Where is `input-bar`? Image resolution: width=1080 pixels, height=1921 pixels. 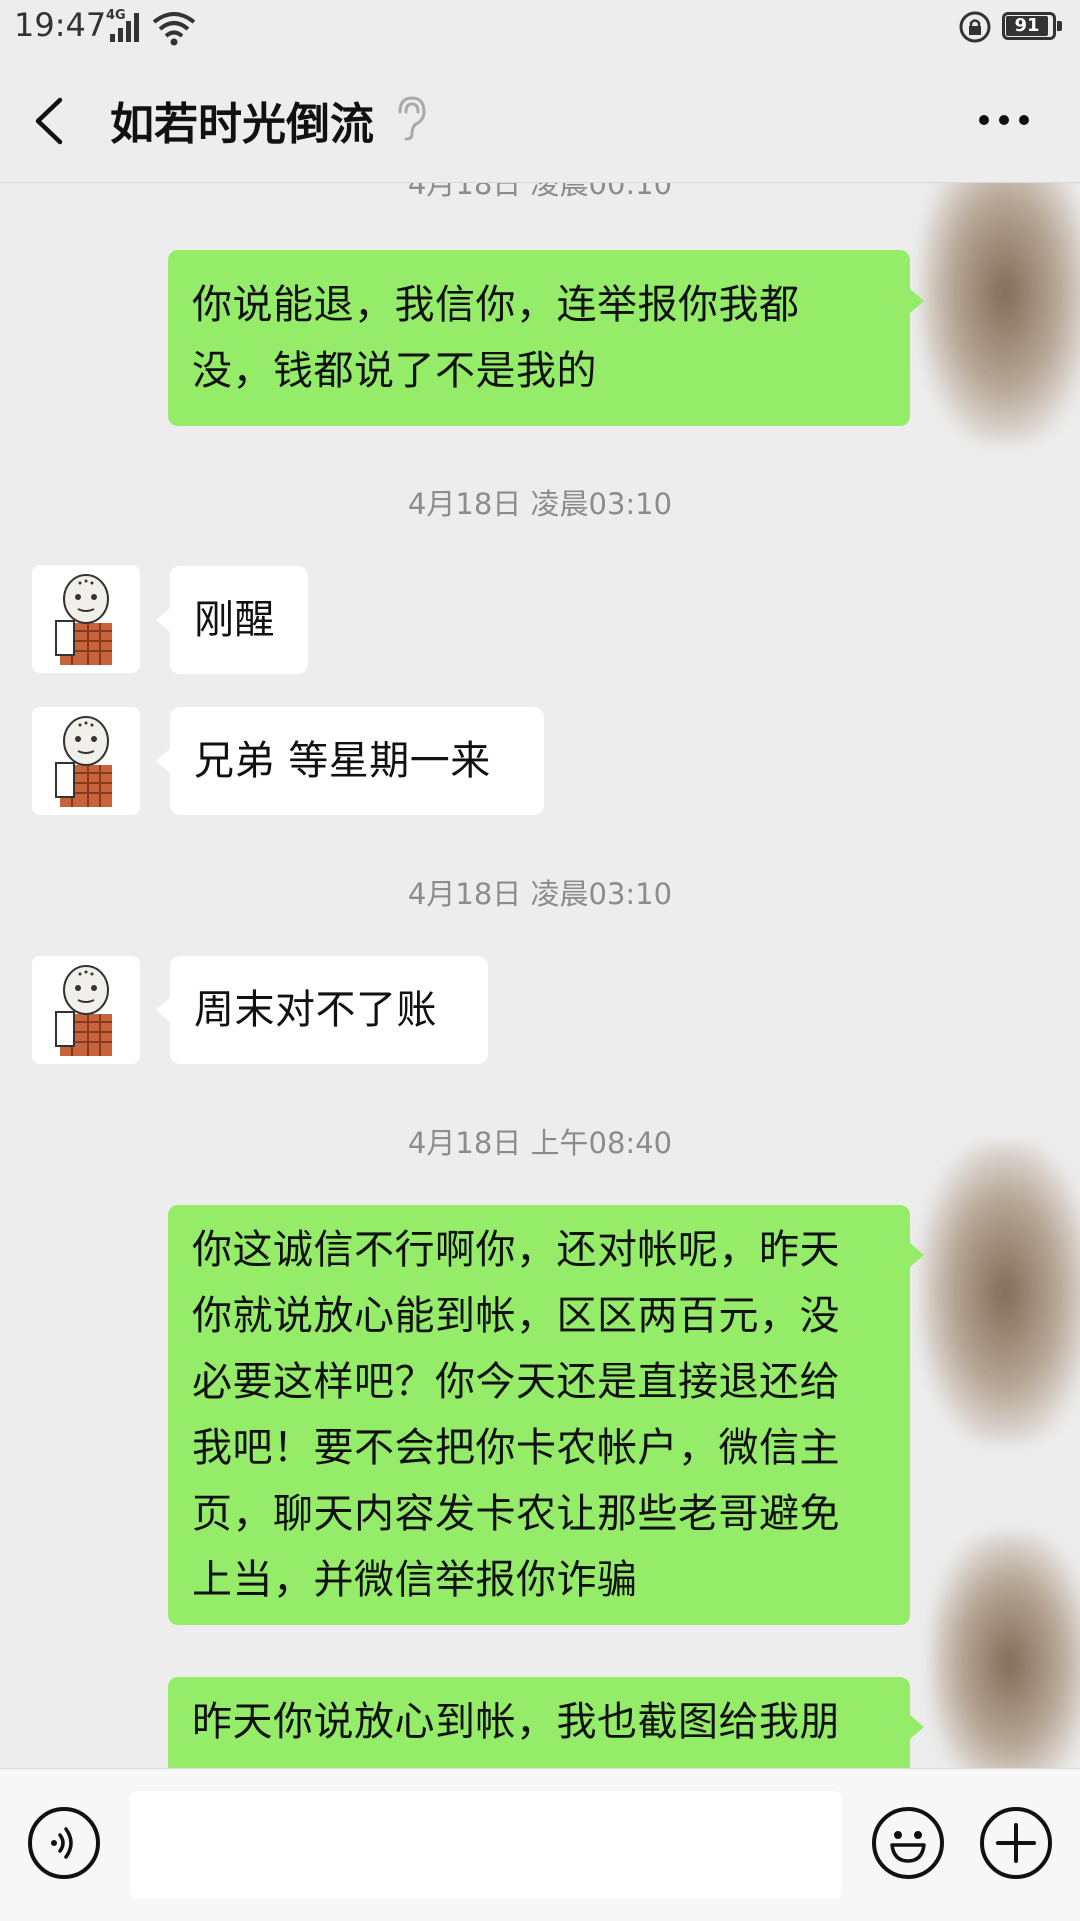 input-bar is located at coordinates (540, 1844).